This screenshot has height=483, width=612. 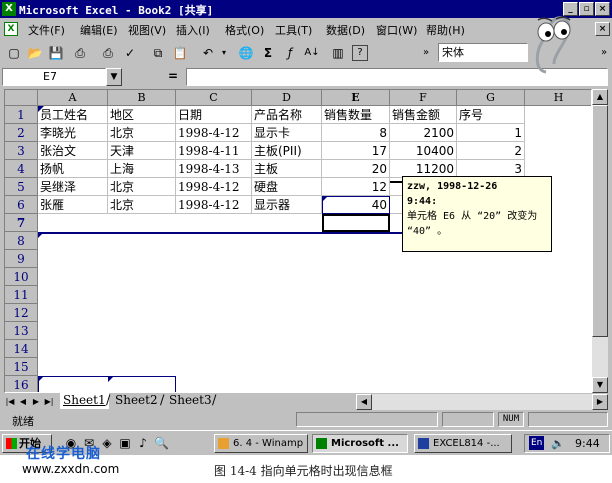 I want to click on cell-c3: 1998-4-11, so click(x=214, y=151).